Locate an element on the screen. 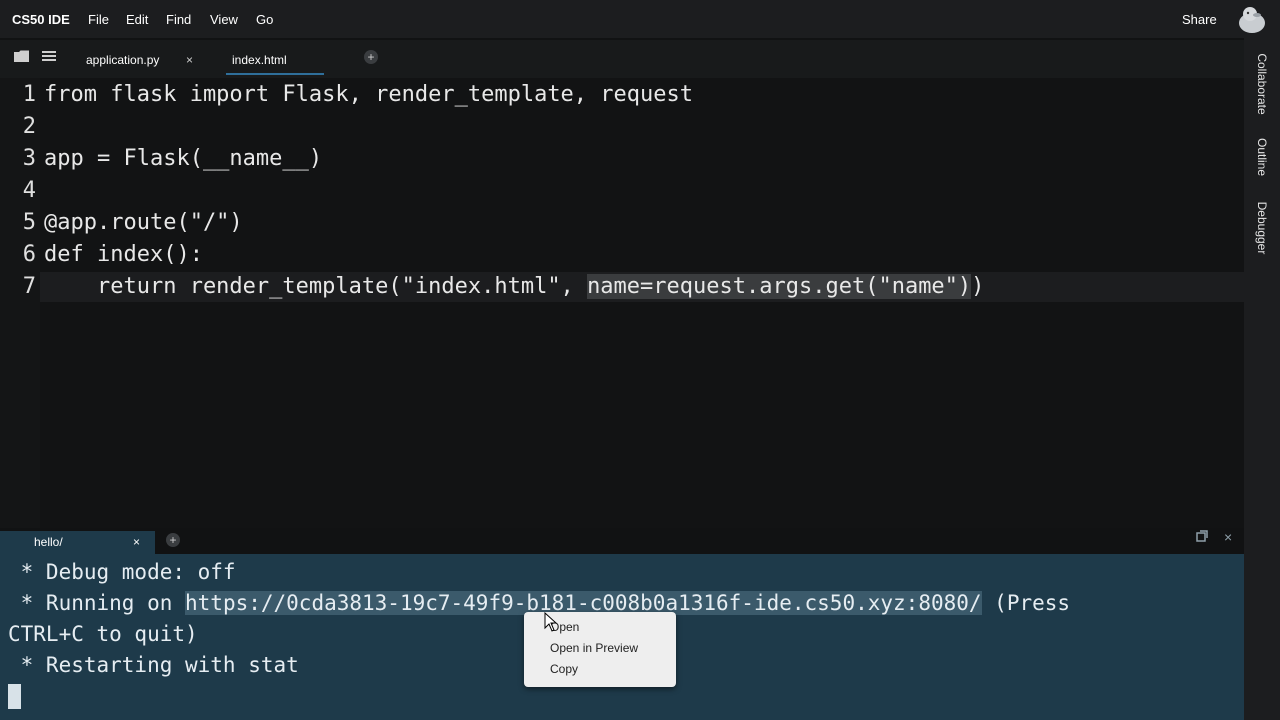 This screenshot has width=1280, height=720. code-line: @app.route("/") is located at coordinates (143, 222).